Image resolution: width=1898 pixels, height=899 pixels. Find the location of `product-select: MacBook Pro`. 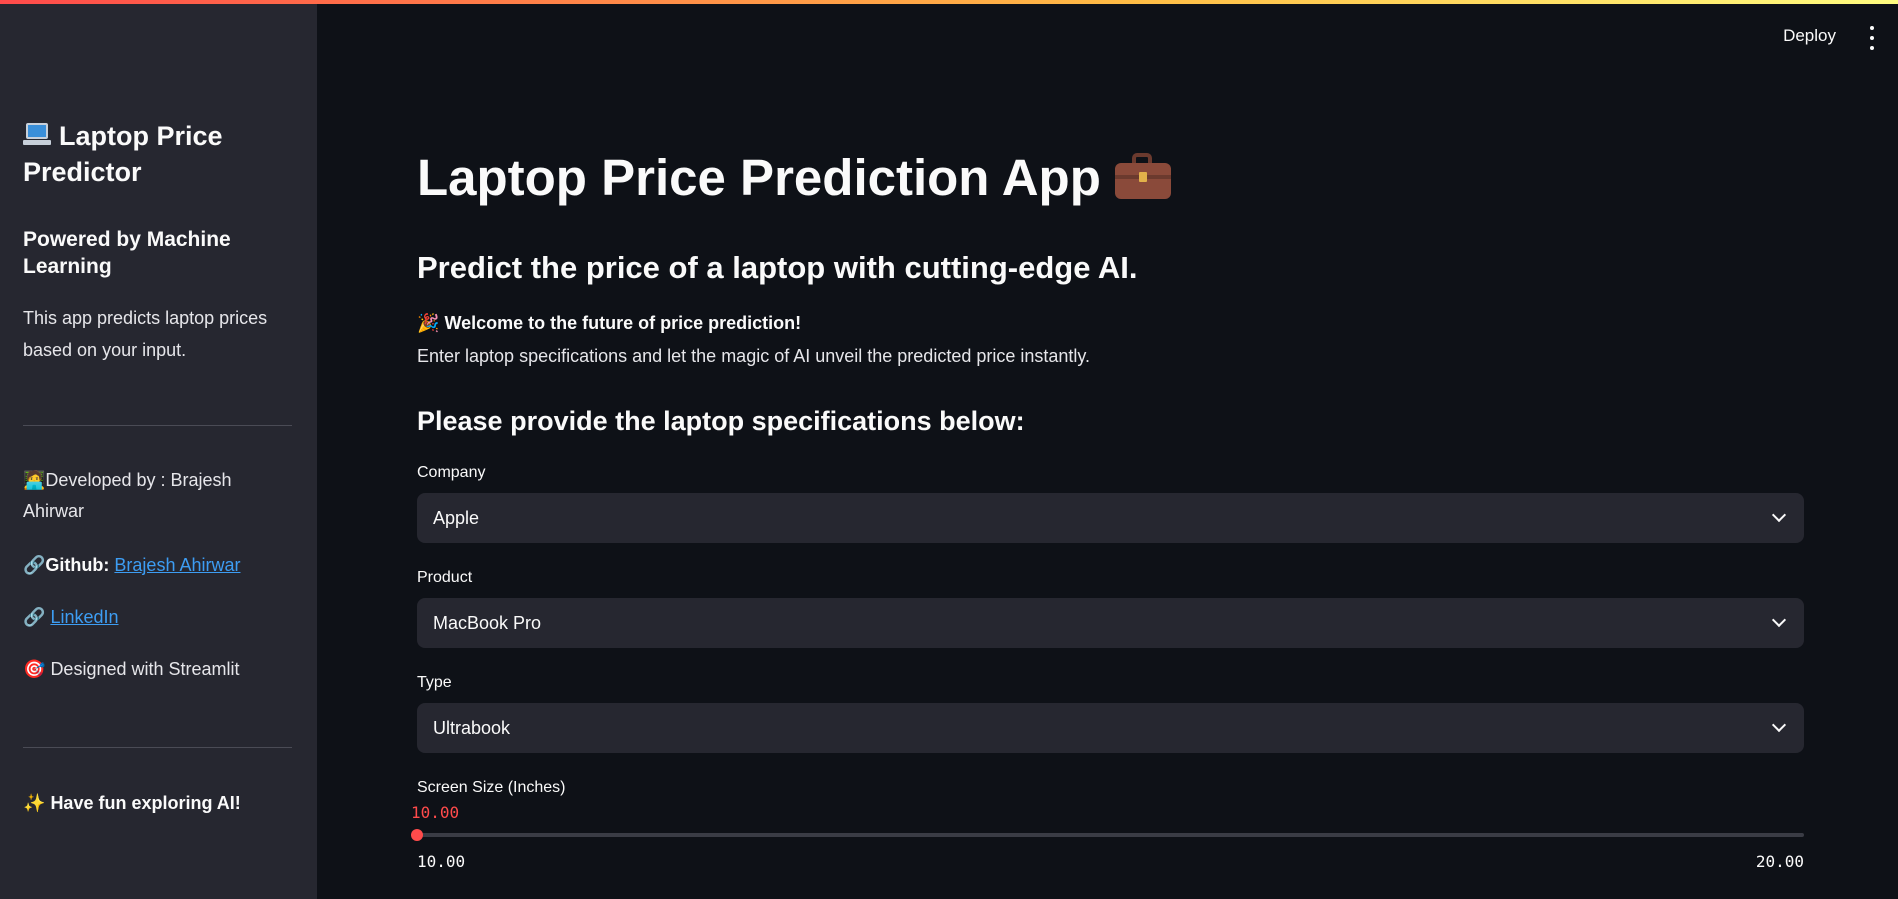

product-select: MacBook Pro is located at coordinates (1110, 623).